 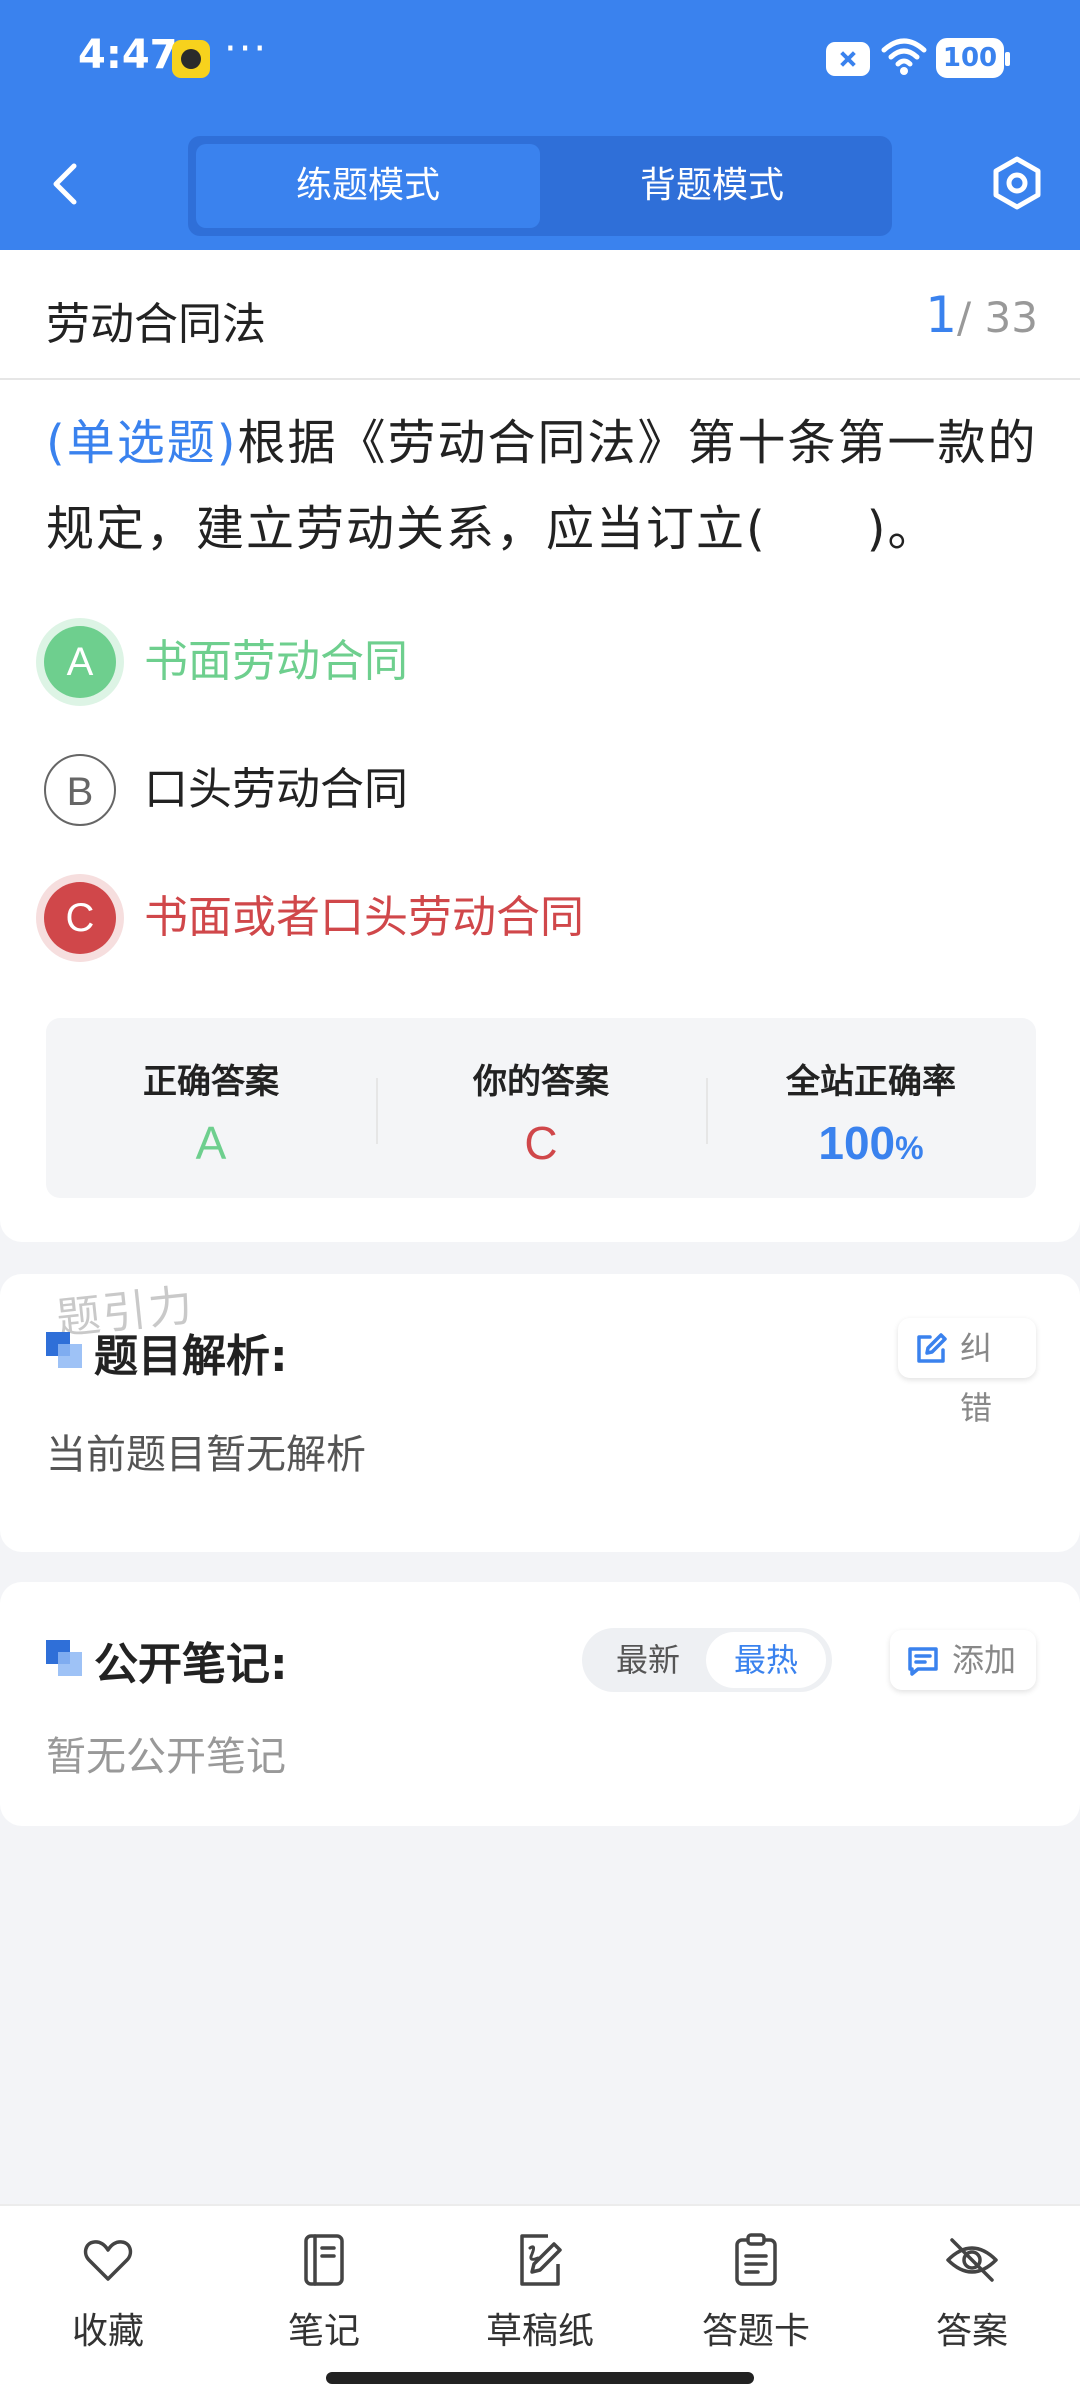 I want to click on answer-stats: 正确答案 A 你的答案 C 全站正确率 100%, so click(x=541, y=1108).